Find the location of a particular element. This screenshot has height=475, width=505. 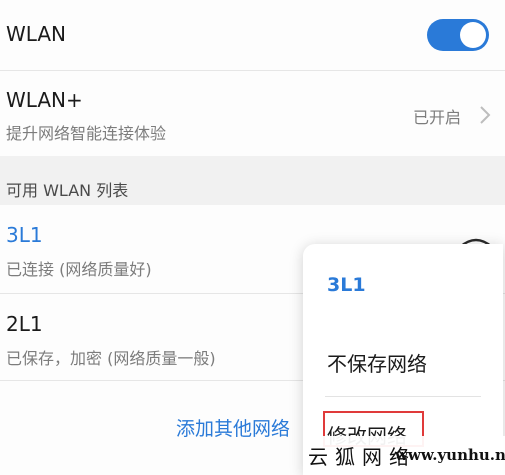

wlan-row: WLAN is located at coordinates (252, 35).